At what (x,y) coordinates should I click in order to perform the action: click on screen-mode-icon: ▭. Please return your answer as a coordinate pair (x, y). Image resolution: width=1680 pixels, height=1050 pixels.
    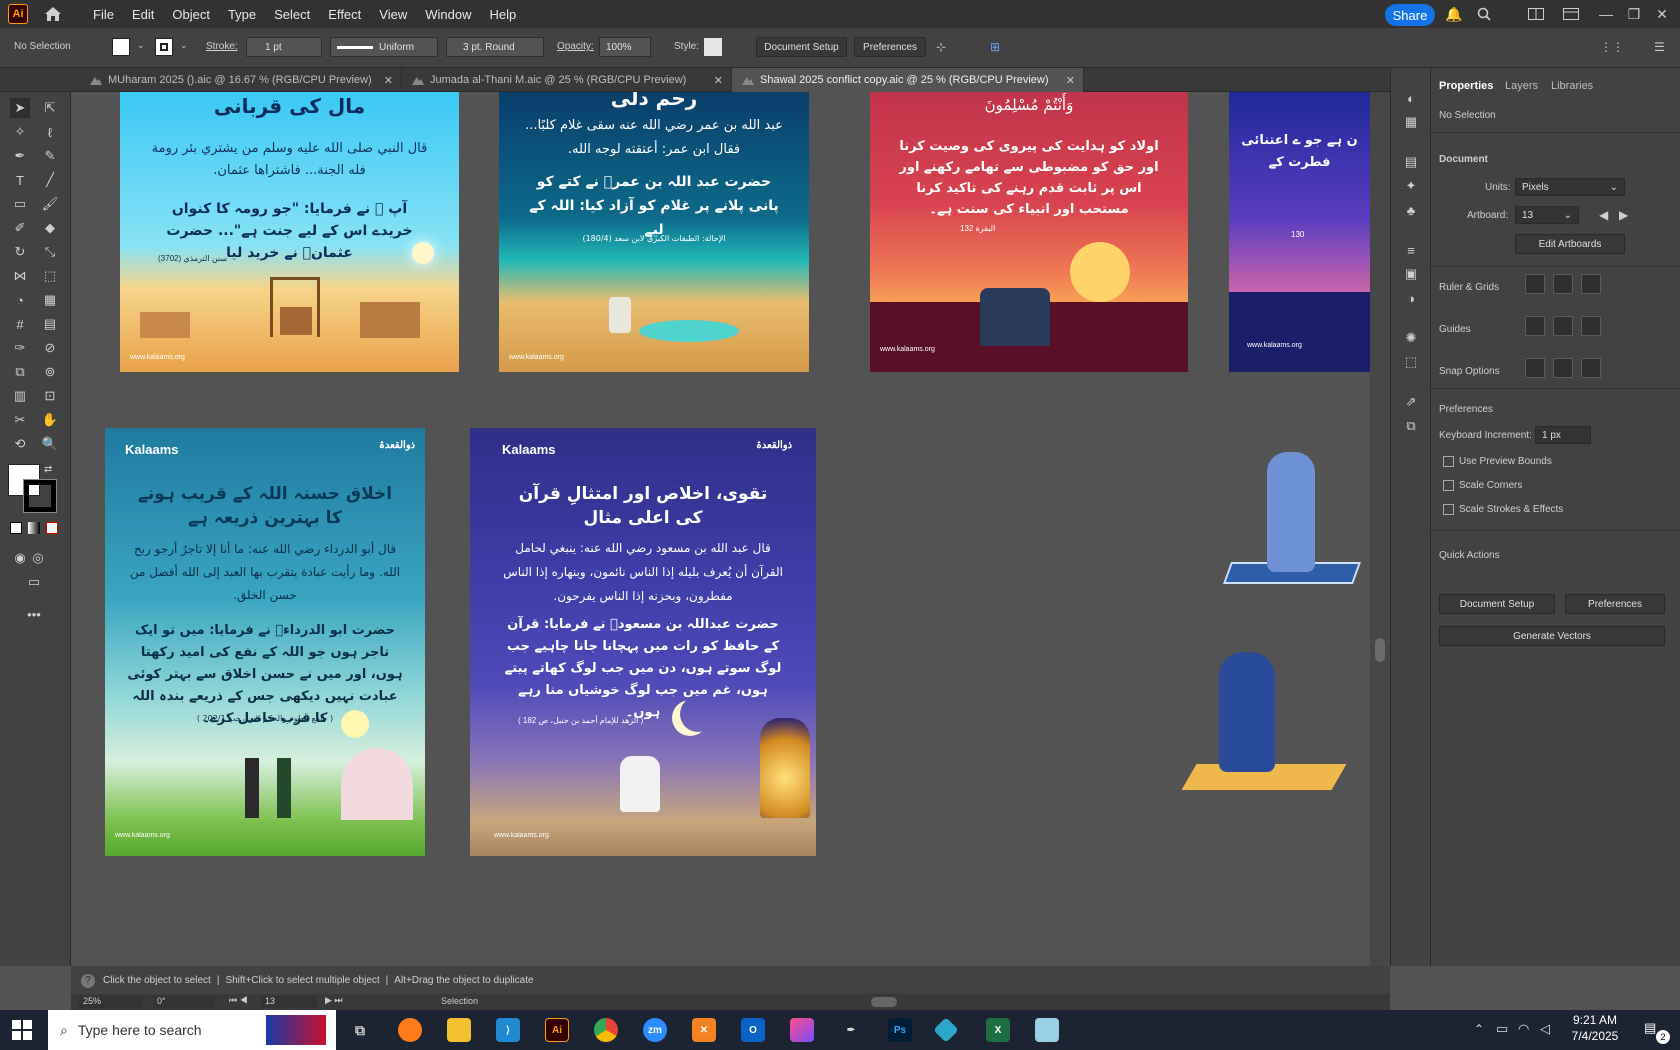
    Looking at the image, I should click on (34, 582).